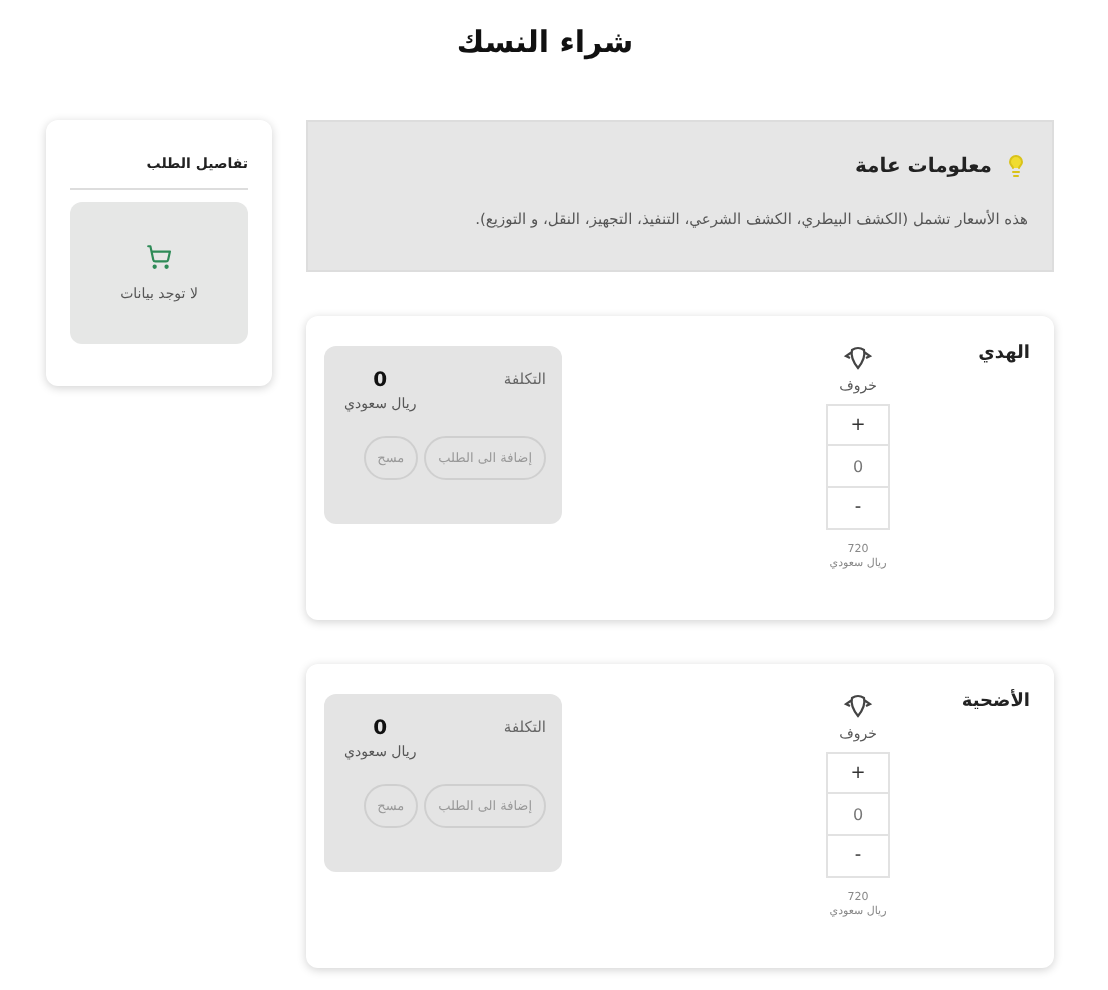 This screenshot has height=990, width=1108. What do you see at coordinates (545, 42) in the screenshot?
I see `page-title: شراء النسك` at bounding box center [545, 42].